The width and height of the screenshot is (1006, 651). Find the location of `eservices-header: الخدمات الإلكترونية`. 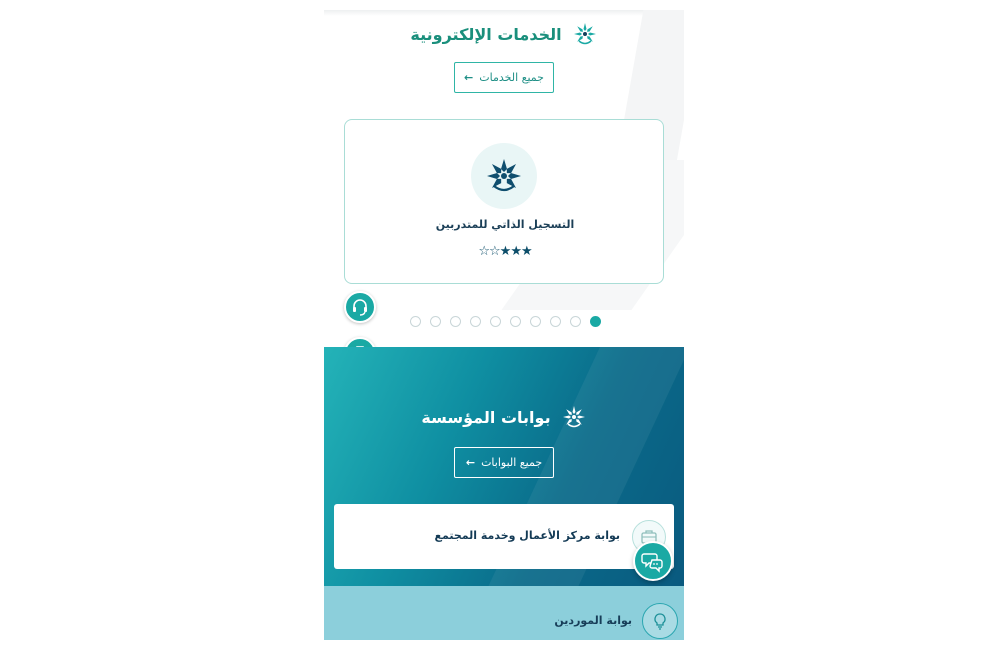

eservices-header: الخدمات الإلكترونية is located at coordinates (504, 34).